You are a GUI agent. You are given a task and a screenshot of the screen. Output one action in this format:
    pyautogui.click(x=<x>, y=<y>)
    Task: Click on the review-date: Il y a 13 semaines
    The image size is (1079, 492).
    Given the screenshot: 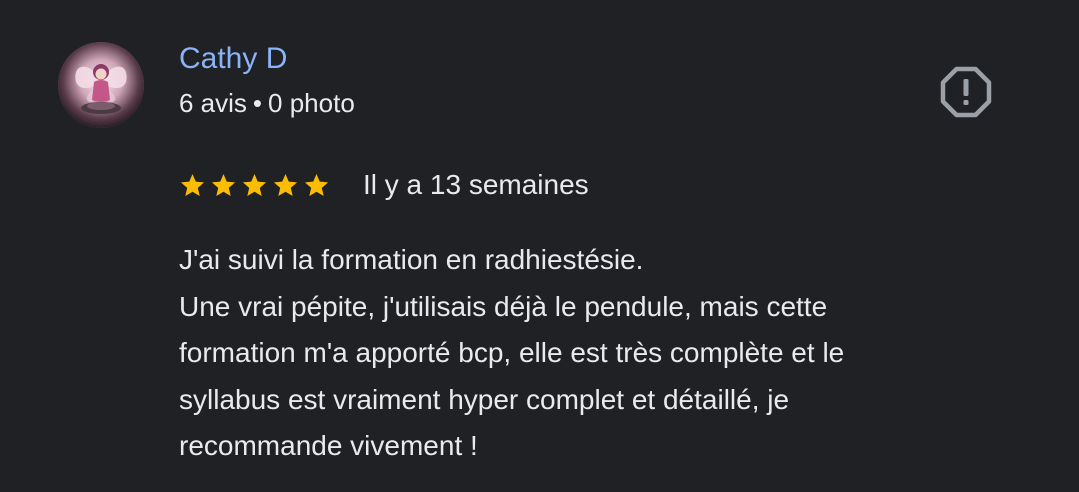 What is the action you would take?
    pyautogui.click(x=476, y=184)
    